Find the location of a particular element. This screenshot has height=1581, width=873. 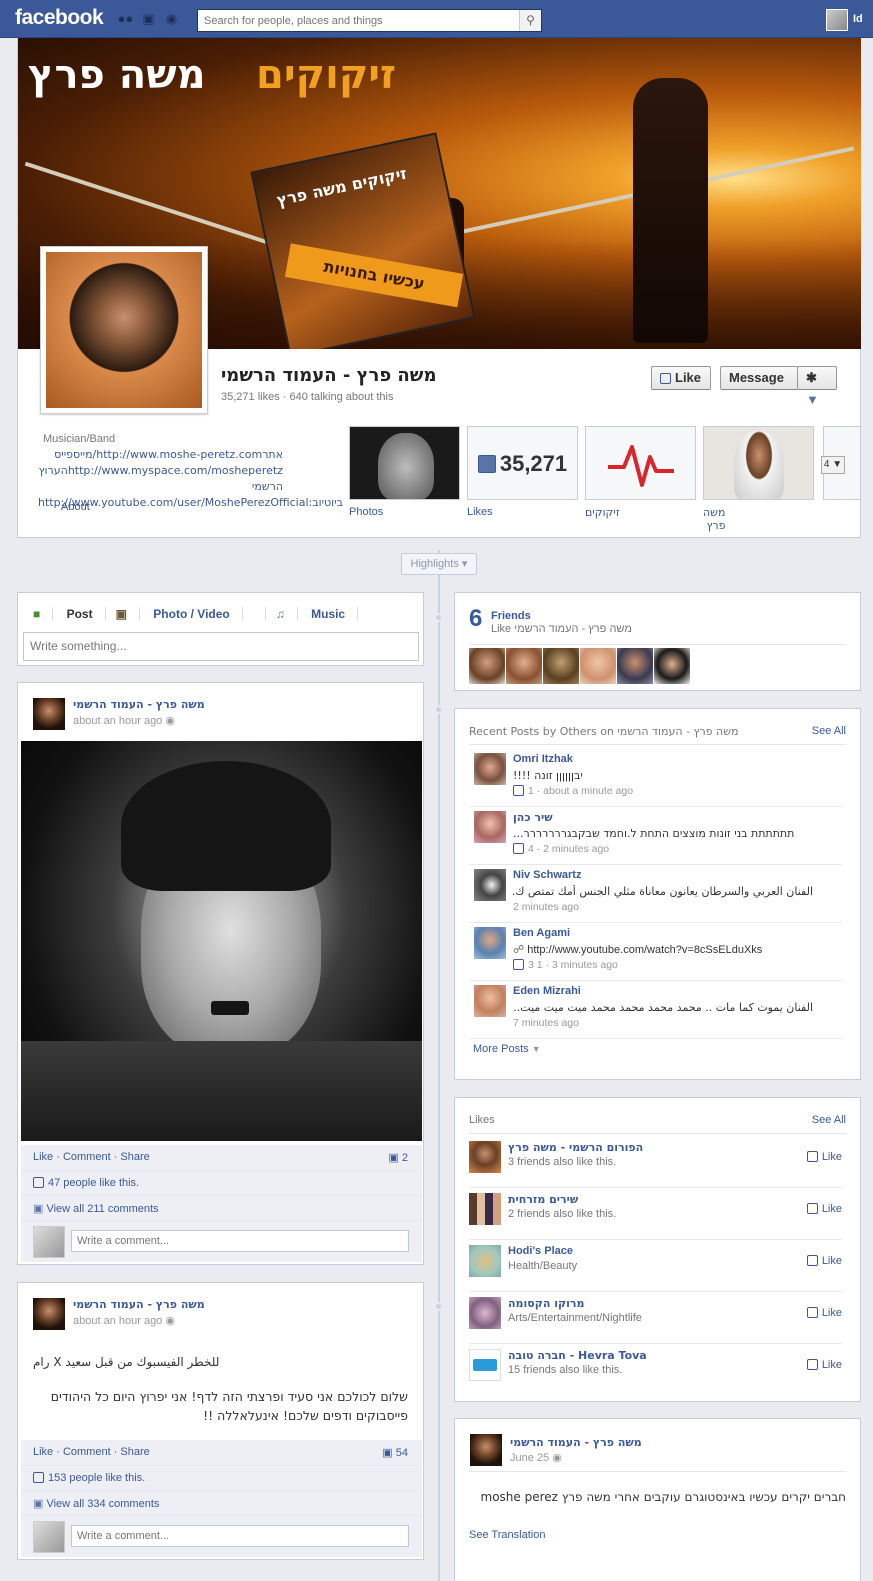

liked-page-sub: Health/Beauty is located at coordinates (543, 1266).